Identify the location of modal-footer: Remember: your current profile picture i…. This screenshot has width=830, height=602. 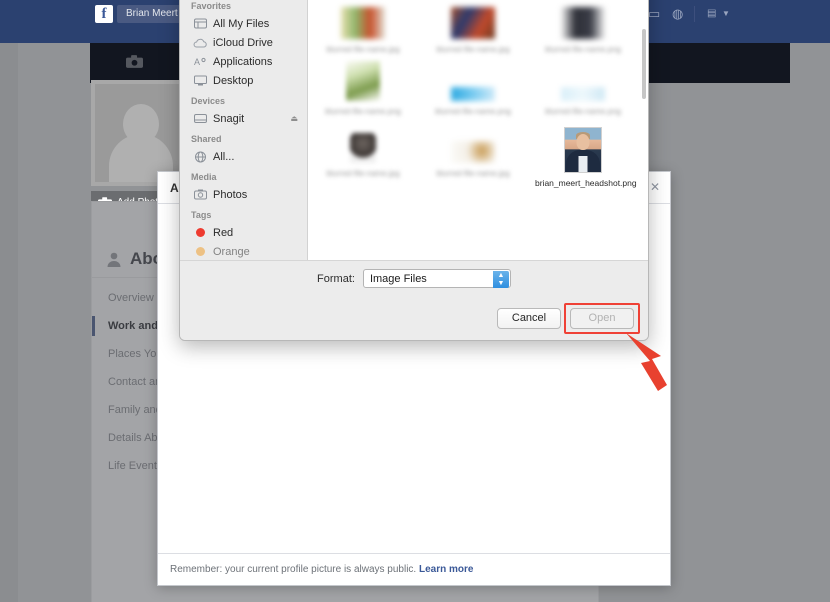
(414, 569).